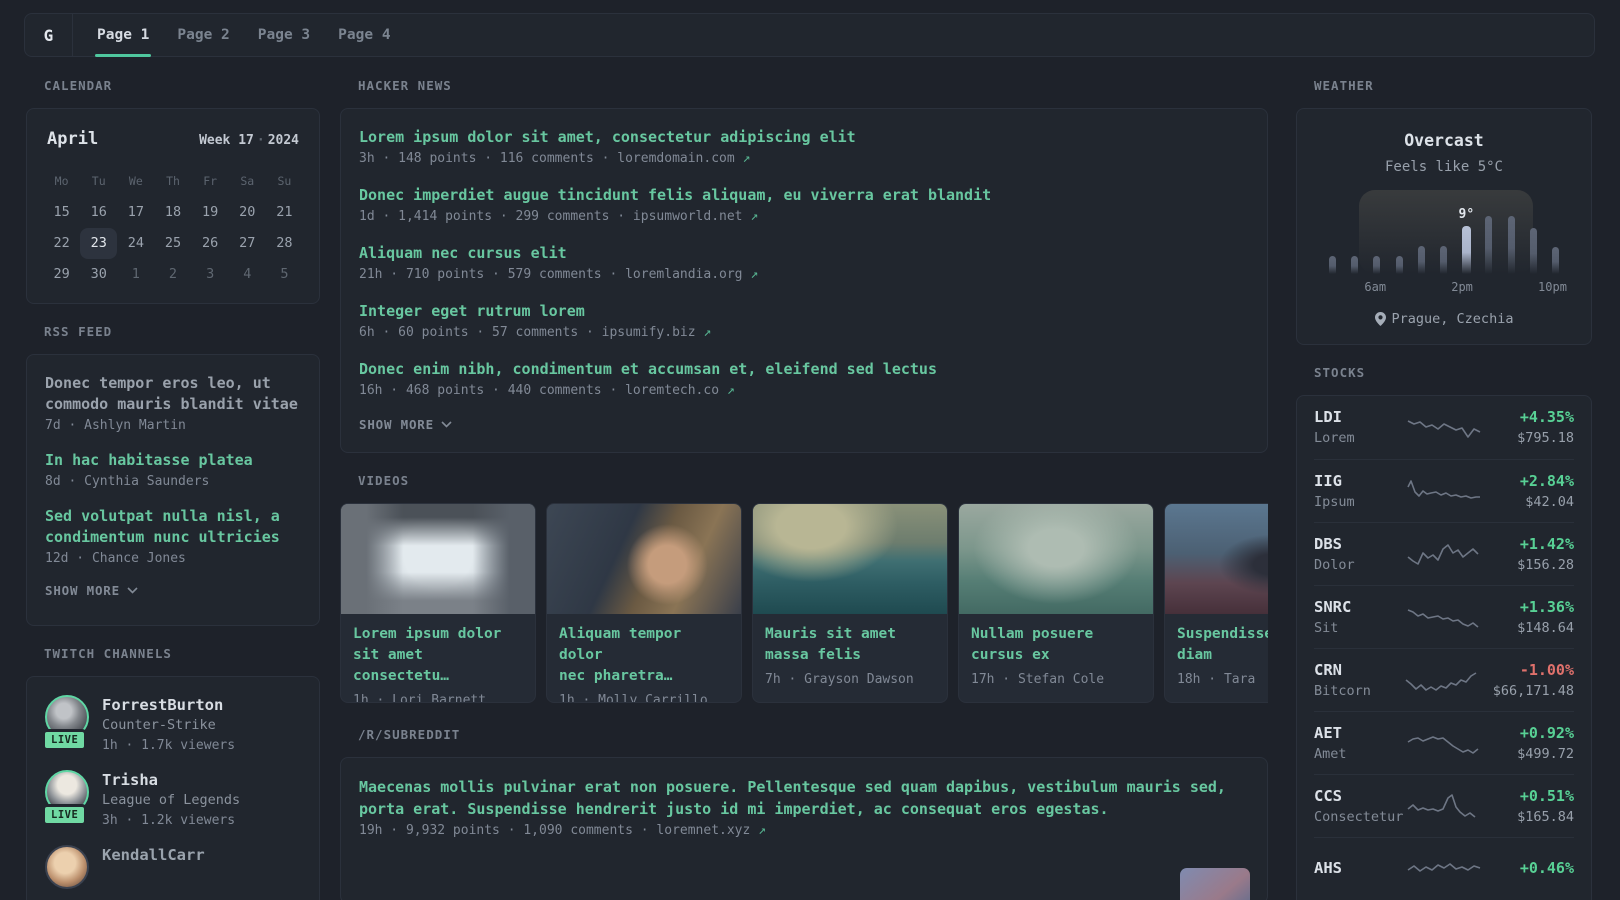  What do you see at coordinates (67, 867) in the screenshot?
I see `avatar` at bounding box center [67, 867].